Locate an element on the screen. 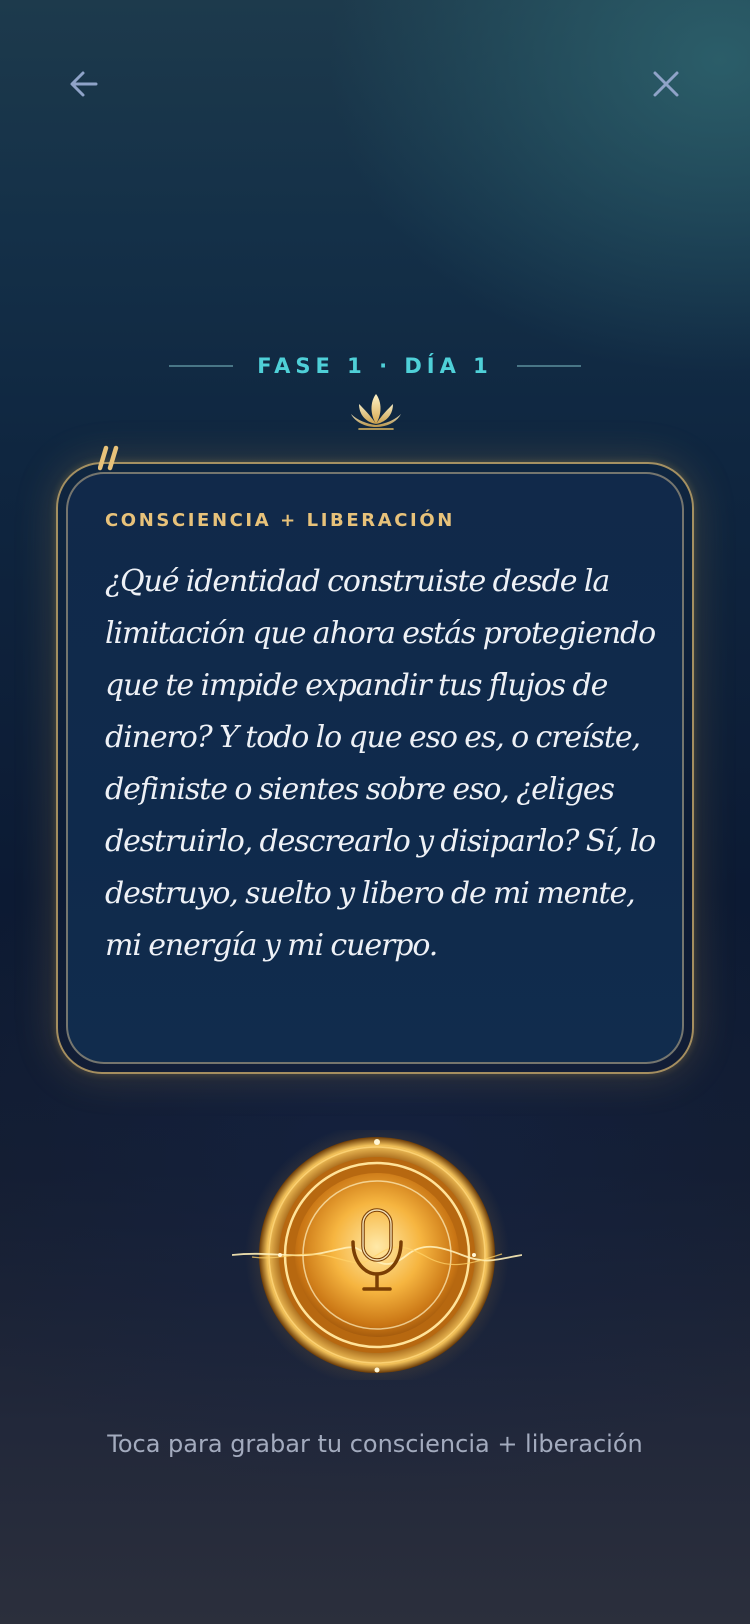 This screenshot has width=750, height=1624. close-button is located at coordinates (666, 84).